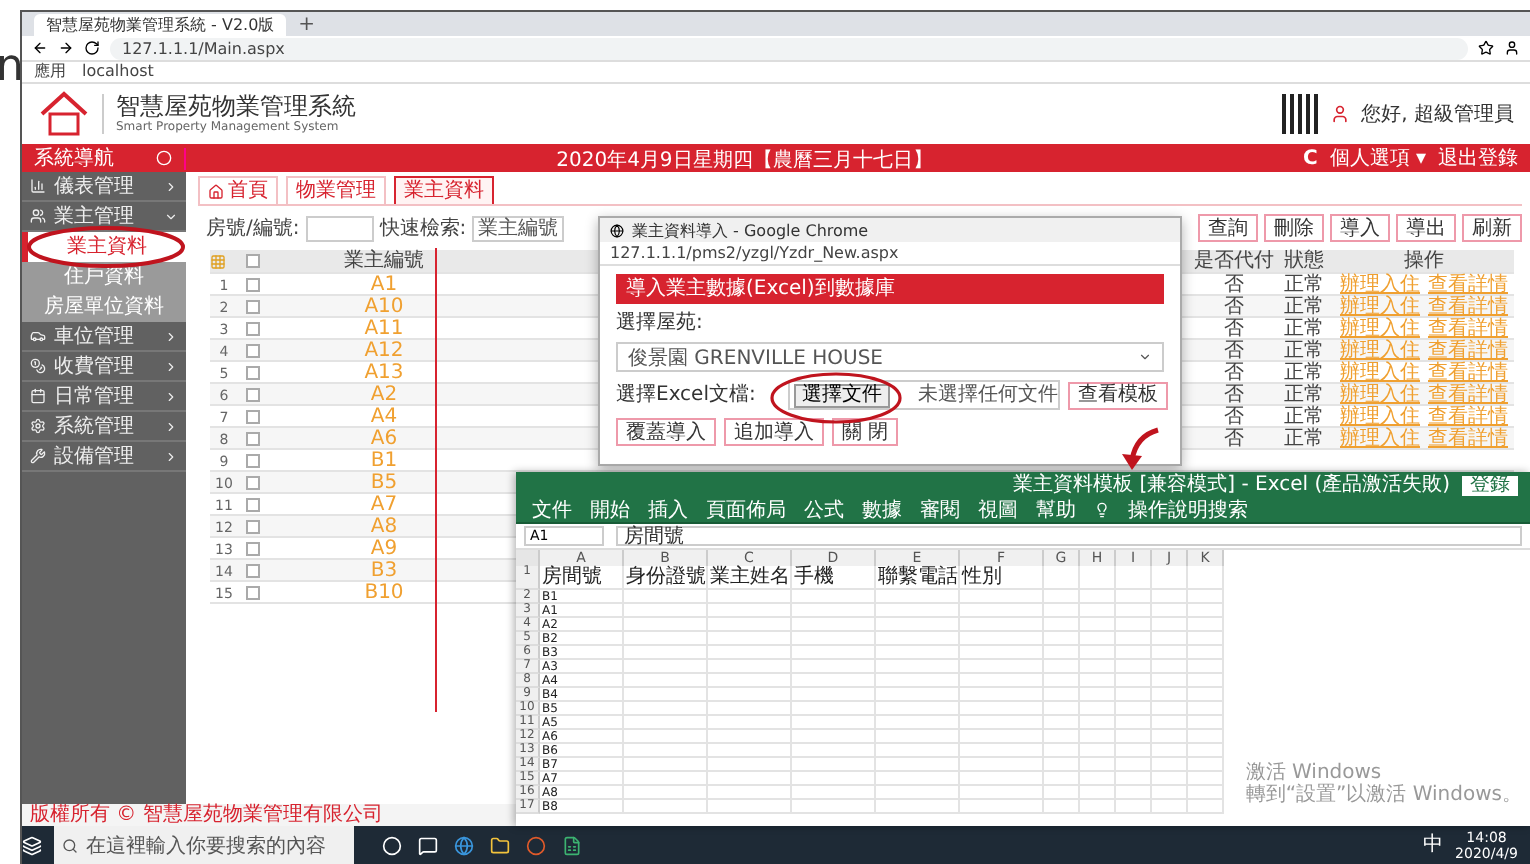 The height and width of the screenshot is (864, 1530). What do you see at coordinates (118, 72) in the screenshot?
I see `bookmark: localhost` at bounding box center [118, 72].